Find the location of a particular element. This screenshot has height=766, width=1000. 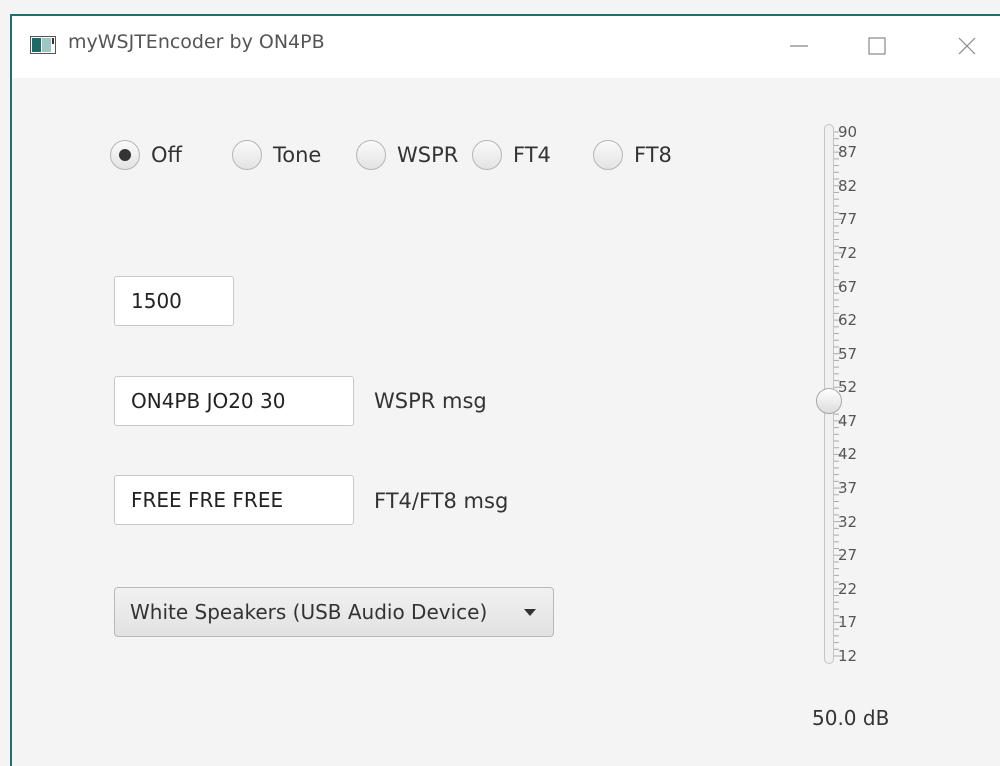

title-bar: myWSJTEncoder by ON4PB is located at coordinates (506, 47).